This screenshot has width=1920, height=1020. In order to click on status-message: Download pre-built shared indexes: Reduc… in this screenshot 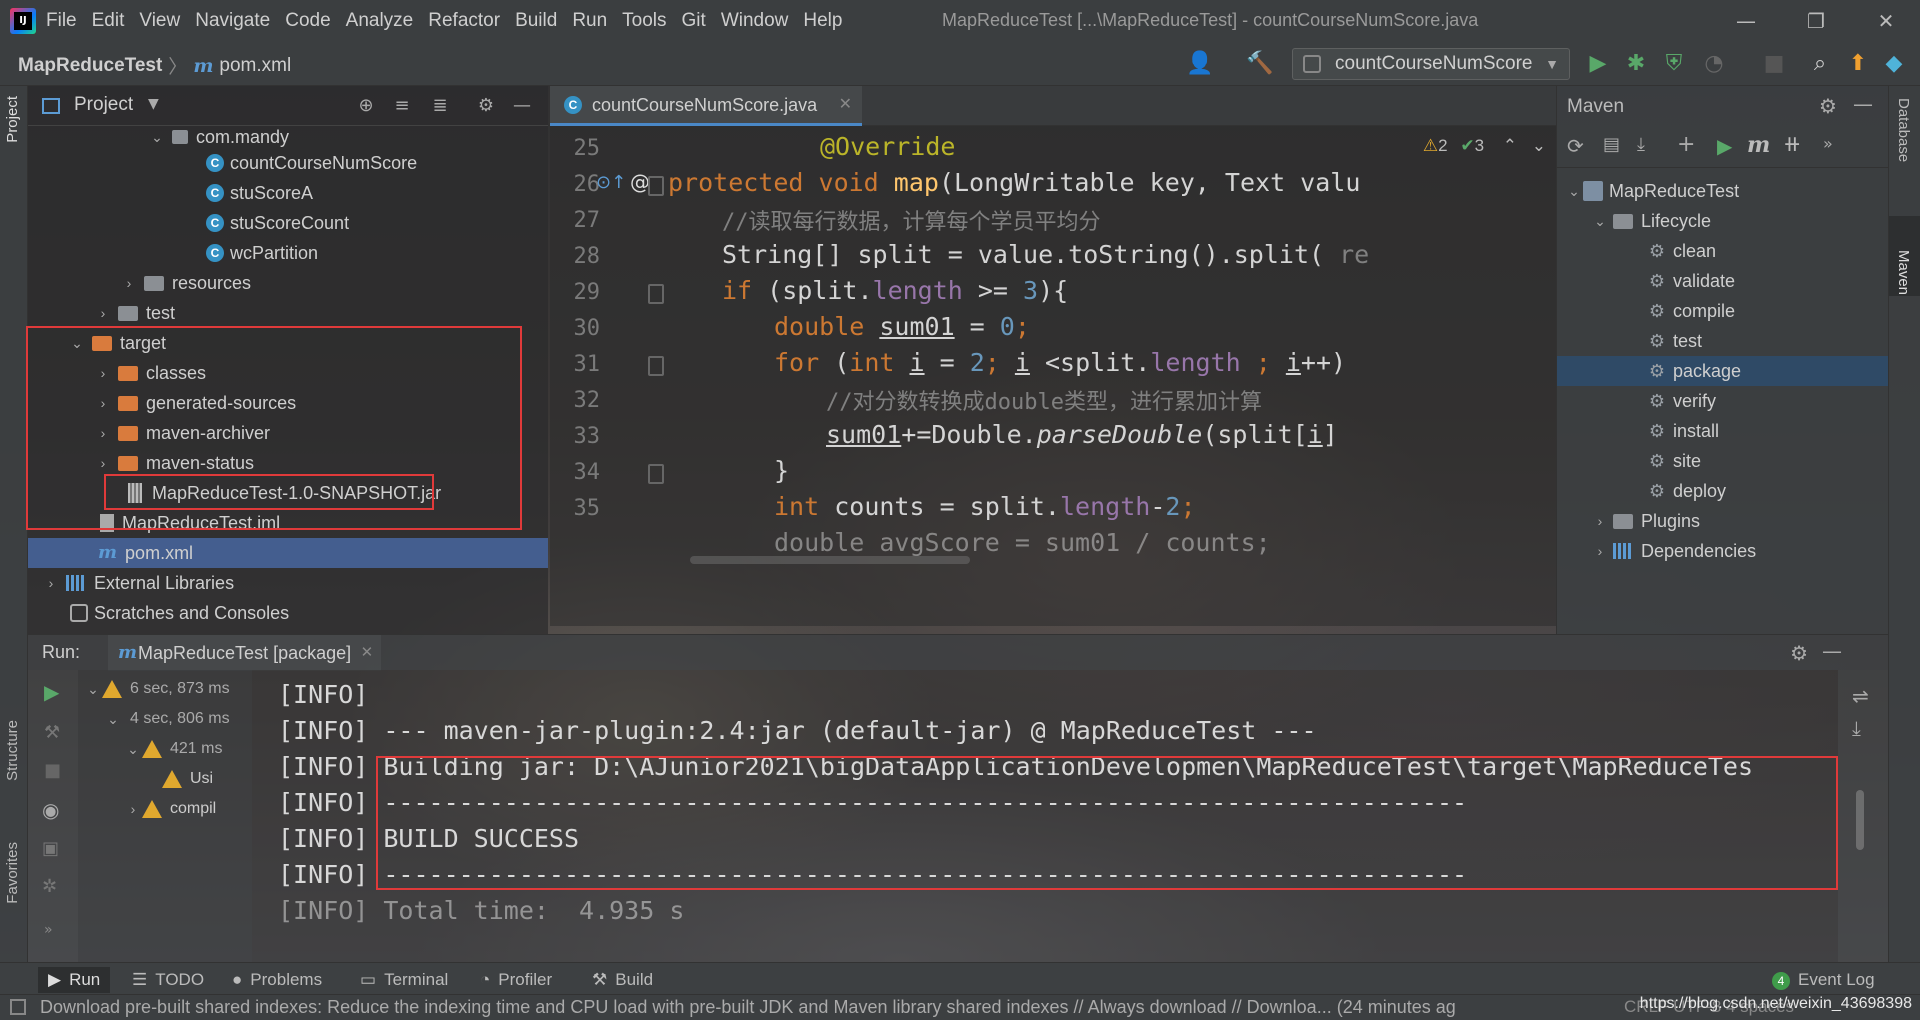, I will do `click(748, 1007)`.